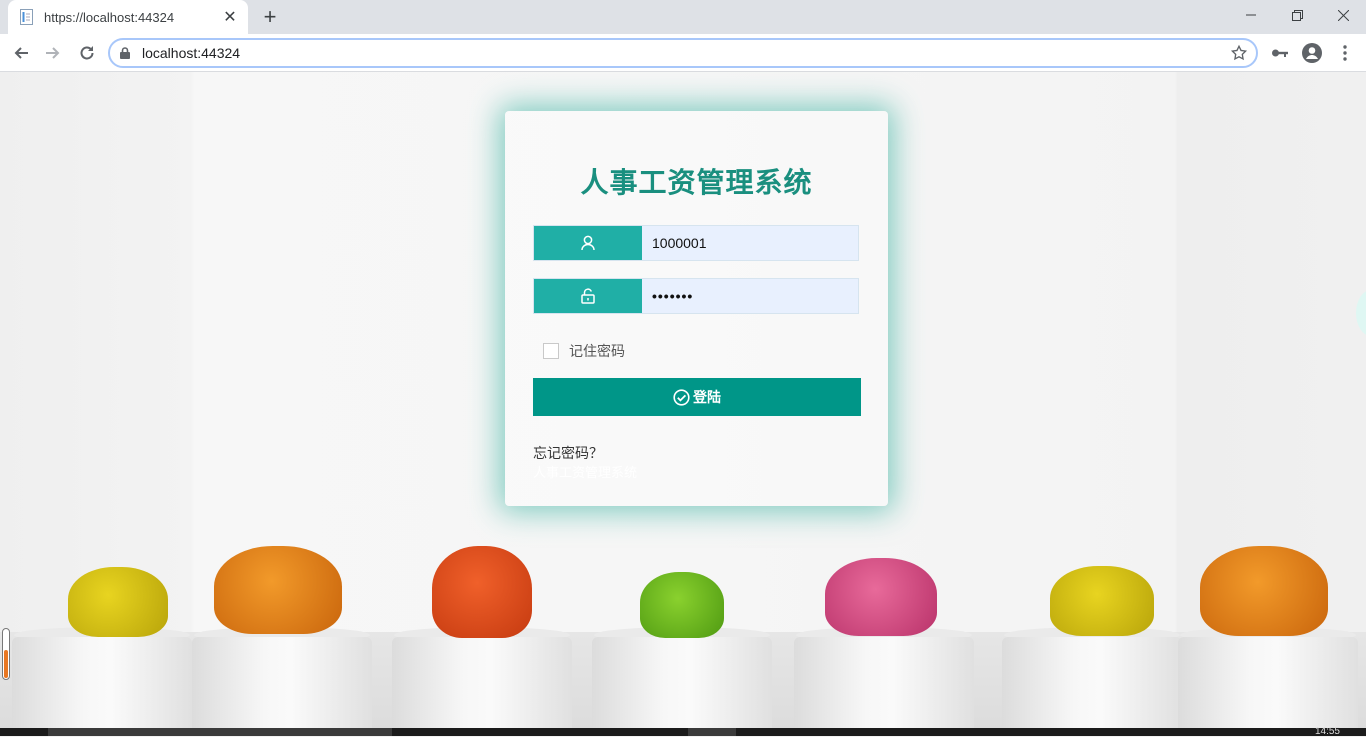 The image size is (1366, 737). I want to click on side-scroll-fill, so click(6, 664).